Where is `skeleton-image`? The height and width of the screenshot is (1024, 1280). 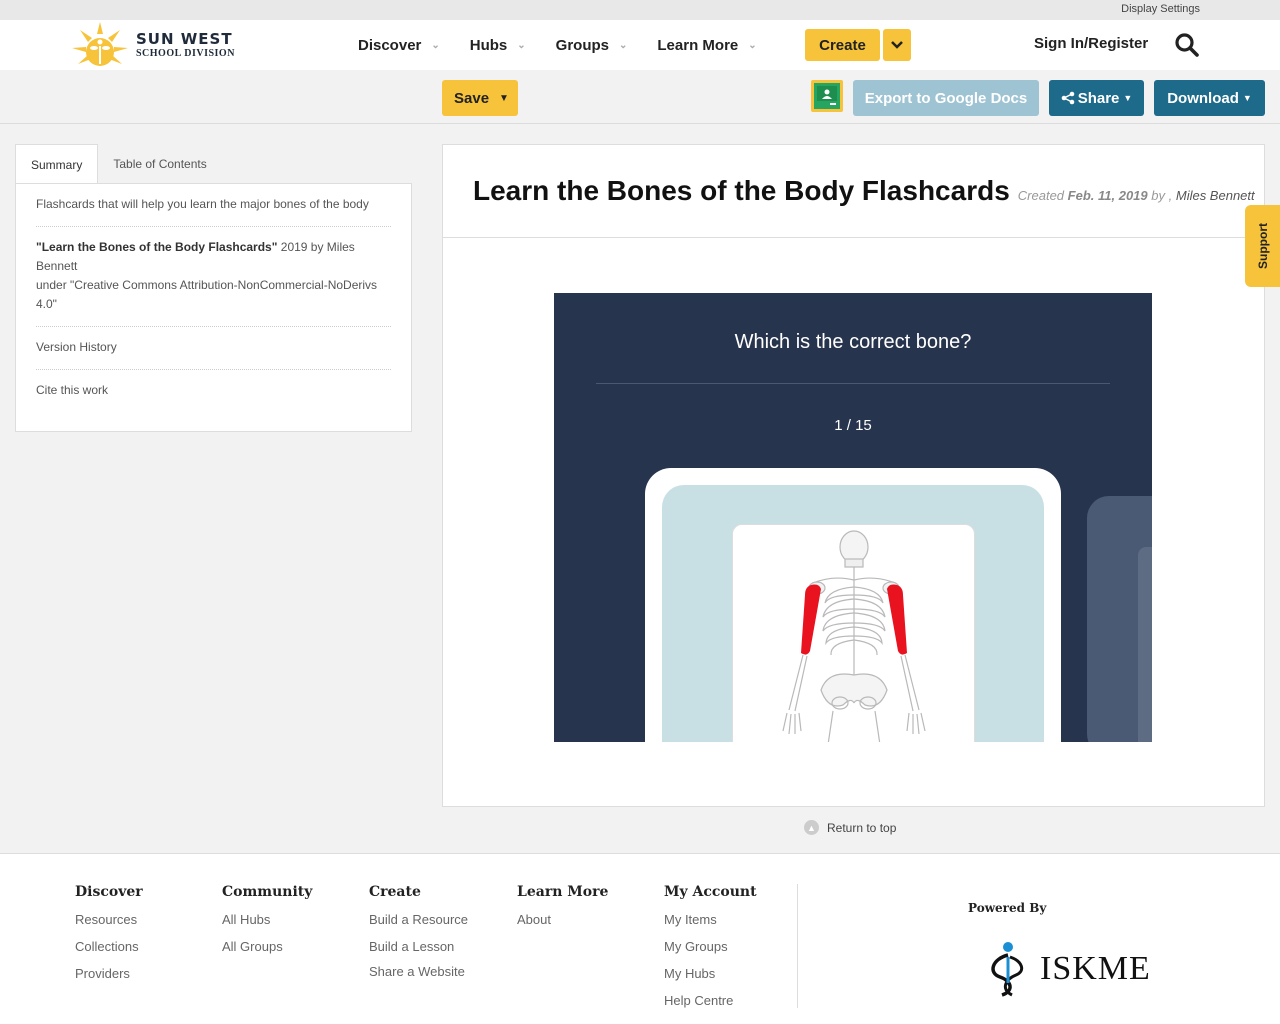 skeleton-image is located at coordinates (853, 633).